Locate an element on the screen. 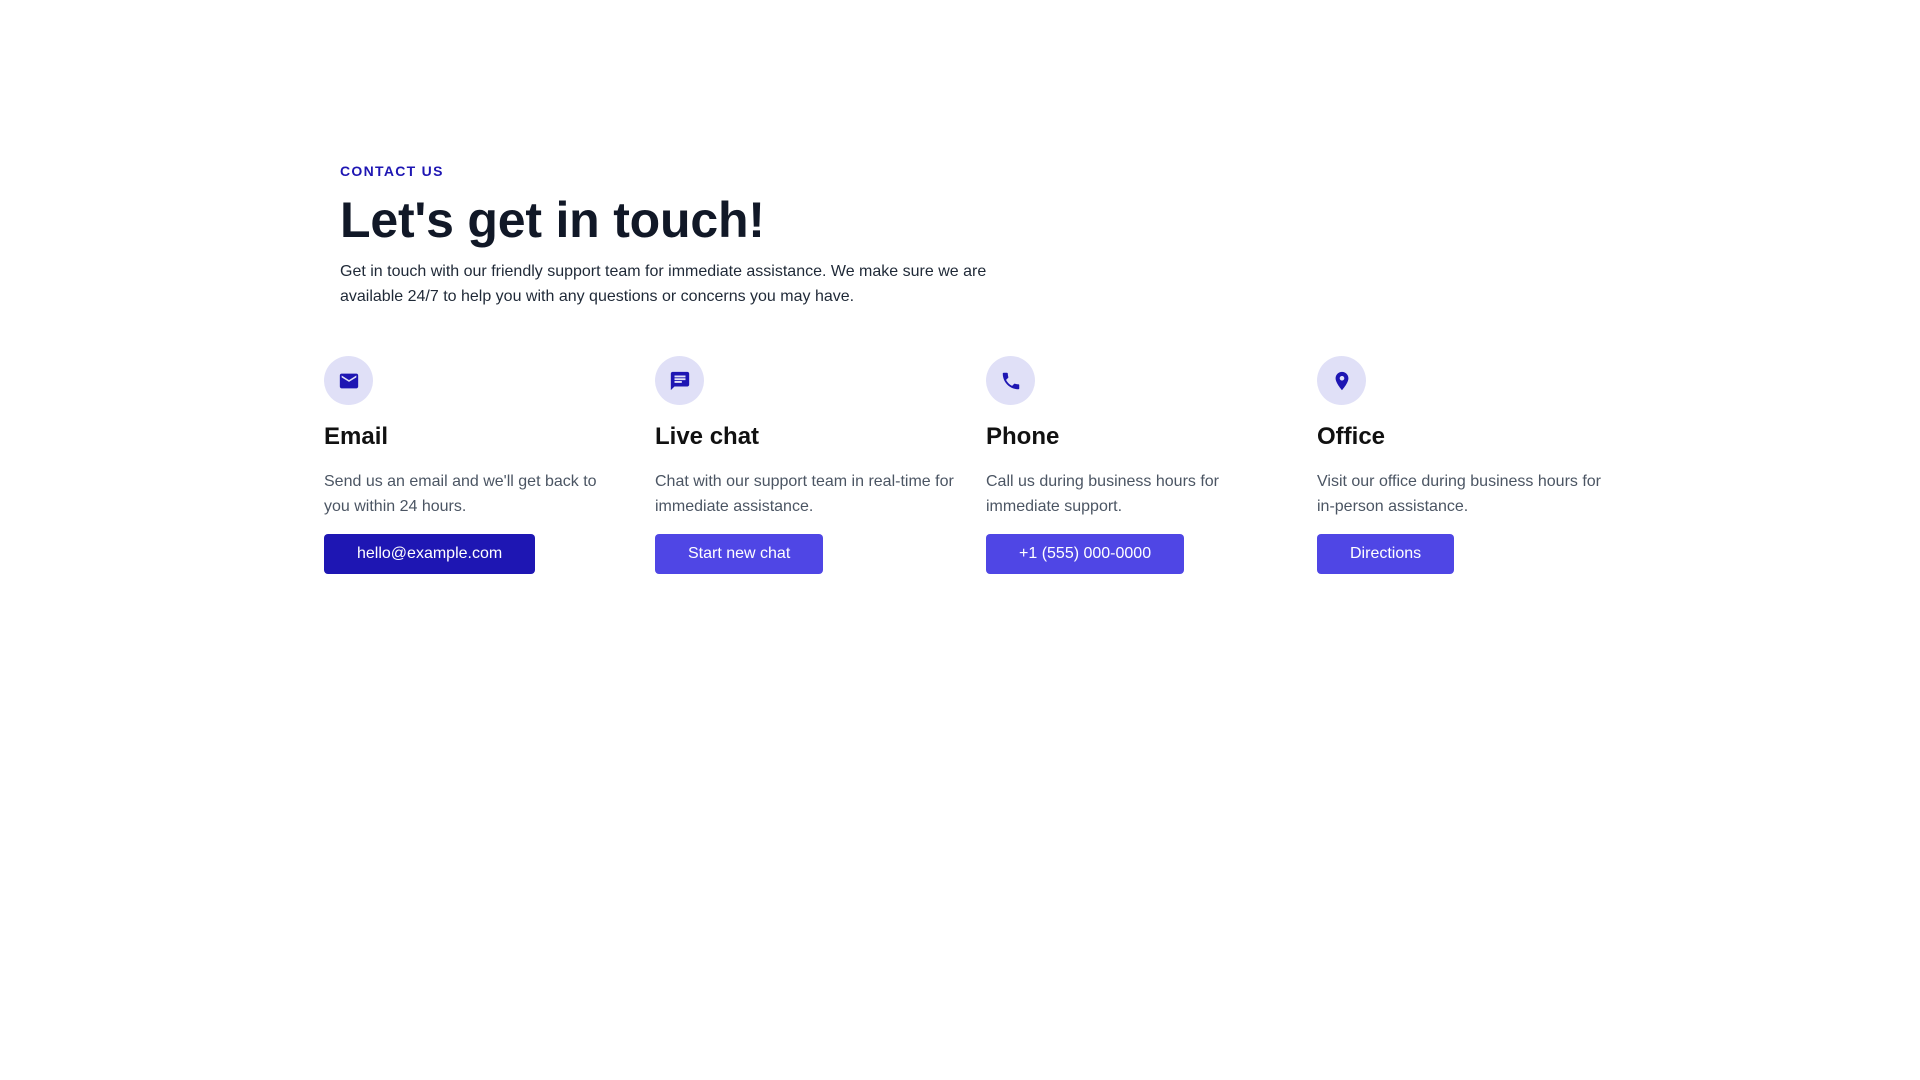 The height and width of the screenshot is (1080, 1920). card-title: Email is located at coordinates (356, 436).